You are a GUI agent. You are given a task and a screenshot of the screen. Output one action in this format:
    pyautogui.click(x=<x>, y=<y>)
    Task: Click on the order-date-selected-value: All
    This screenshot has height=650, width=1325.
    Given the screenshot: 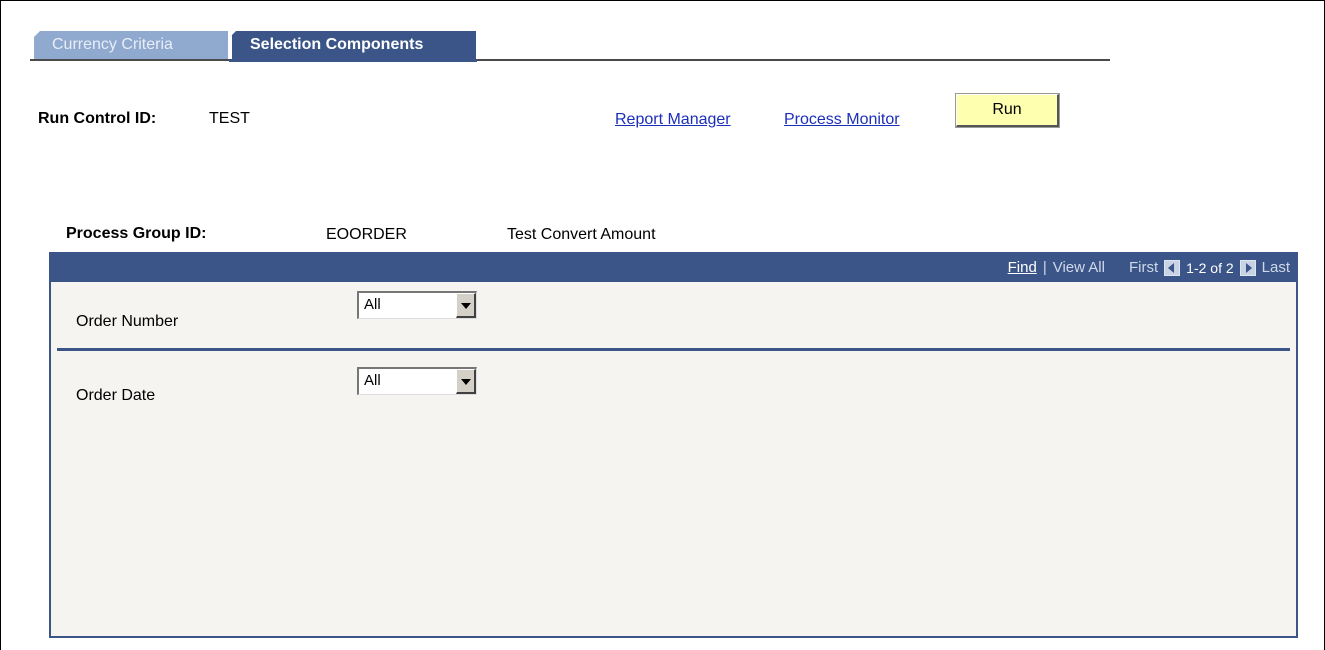 What is the action you would take?
    pyautogui.click(x=372, y=380)
    